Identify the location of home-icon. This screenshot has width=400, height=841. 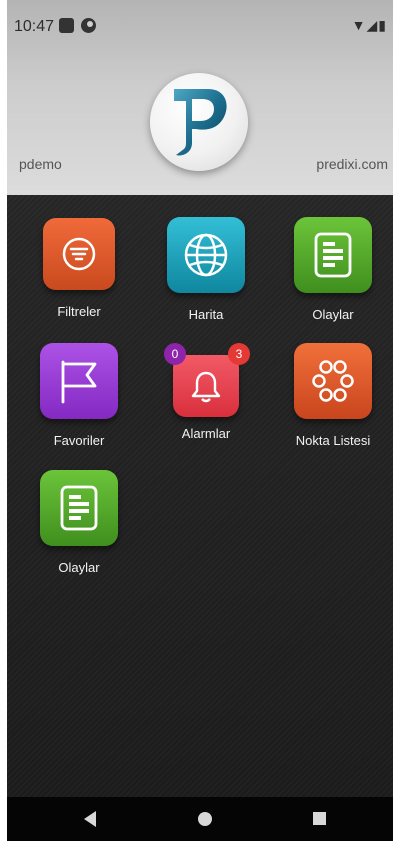
(205, 819).